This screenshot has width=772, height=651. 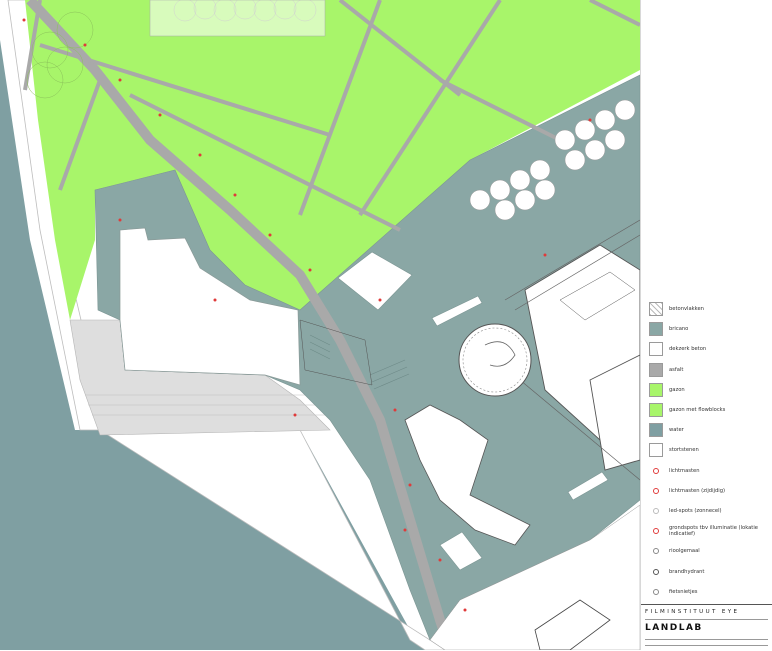 I want to click on legend-item: gazon, so click(x=667, y=389).